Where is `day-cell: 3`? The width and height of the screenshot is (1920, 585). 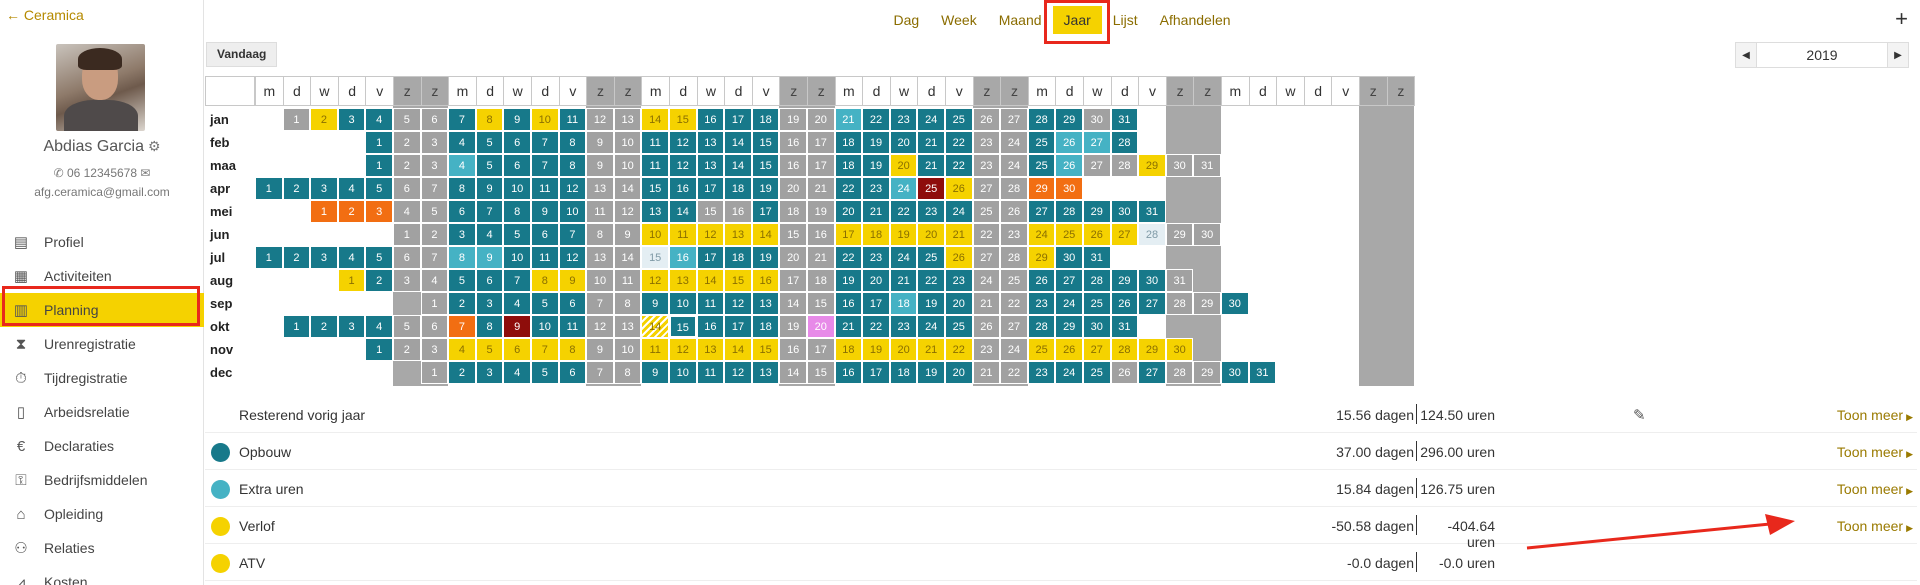
day-cell: 3 is located at coordinates (434, 142).